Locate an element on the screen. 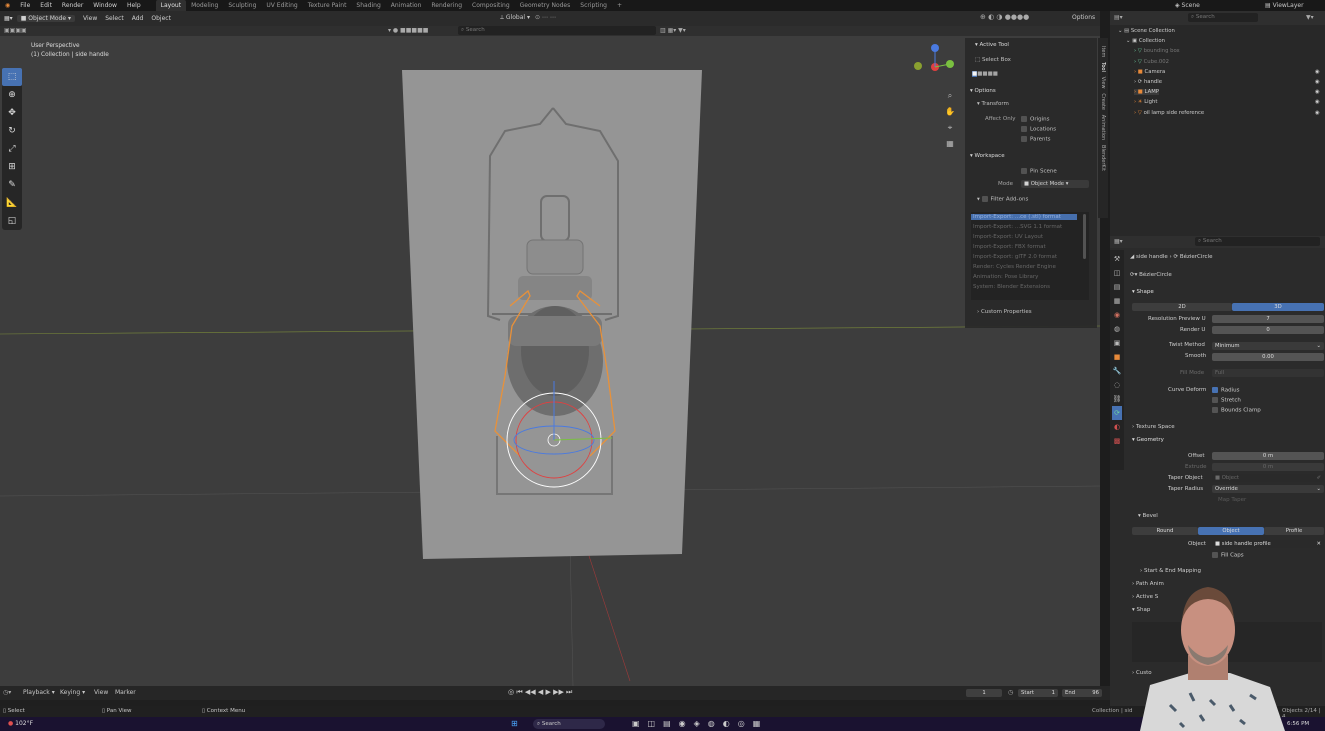 Image resolution: width=1325 pixels, height=731 pixels. transform-tool-icon: ⊞ is located at coordinates (12, 167).